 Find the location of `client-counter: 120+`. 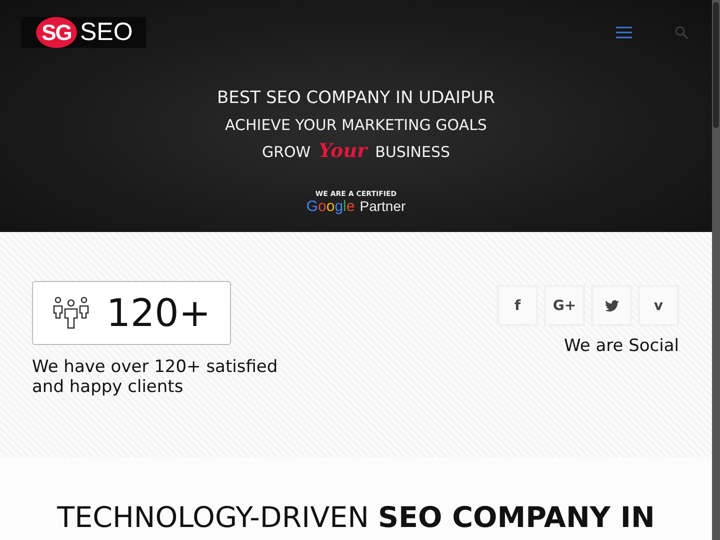

client-counter: 120+ is located at coordinates (131, 313).